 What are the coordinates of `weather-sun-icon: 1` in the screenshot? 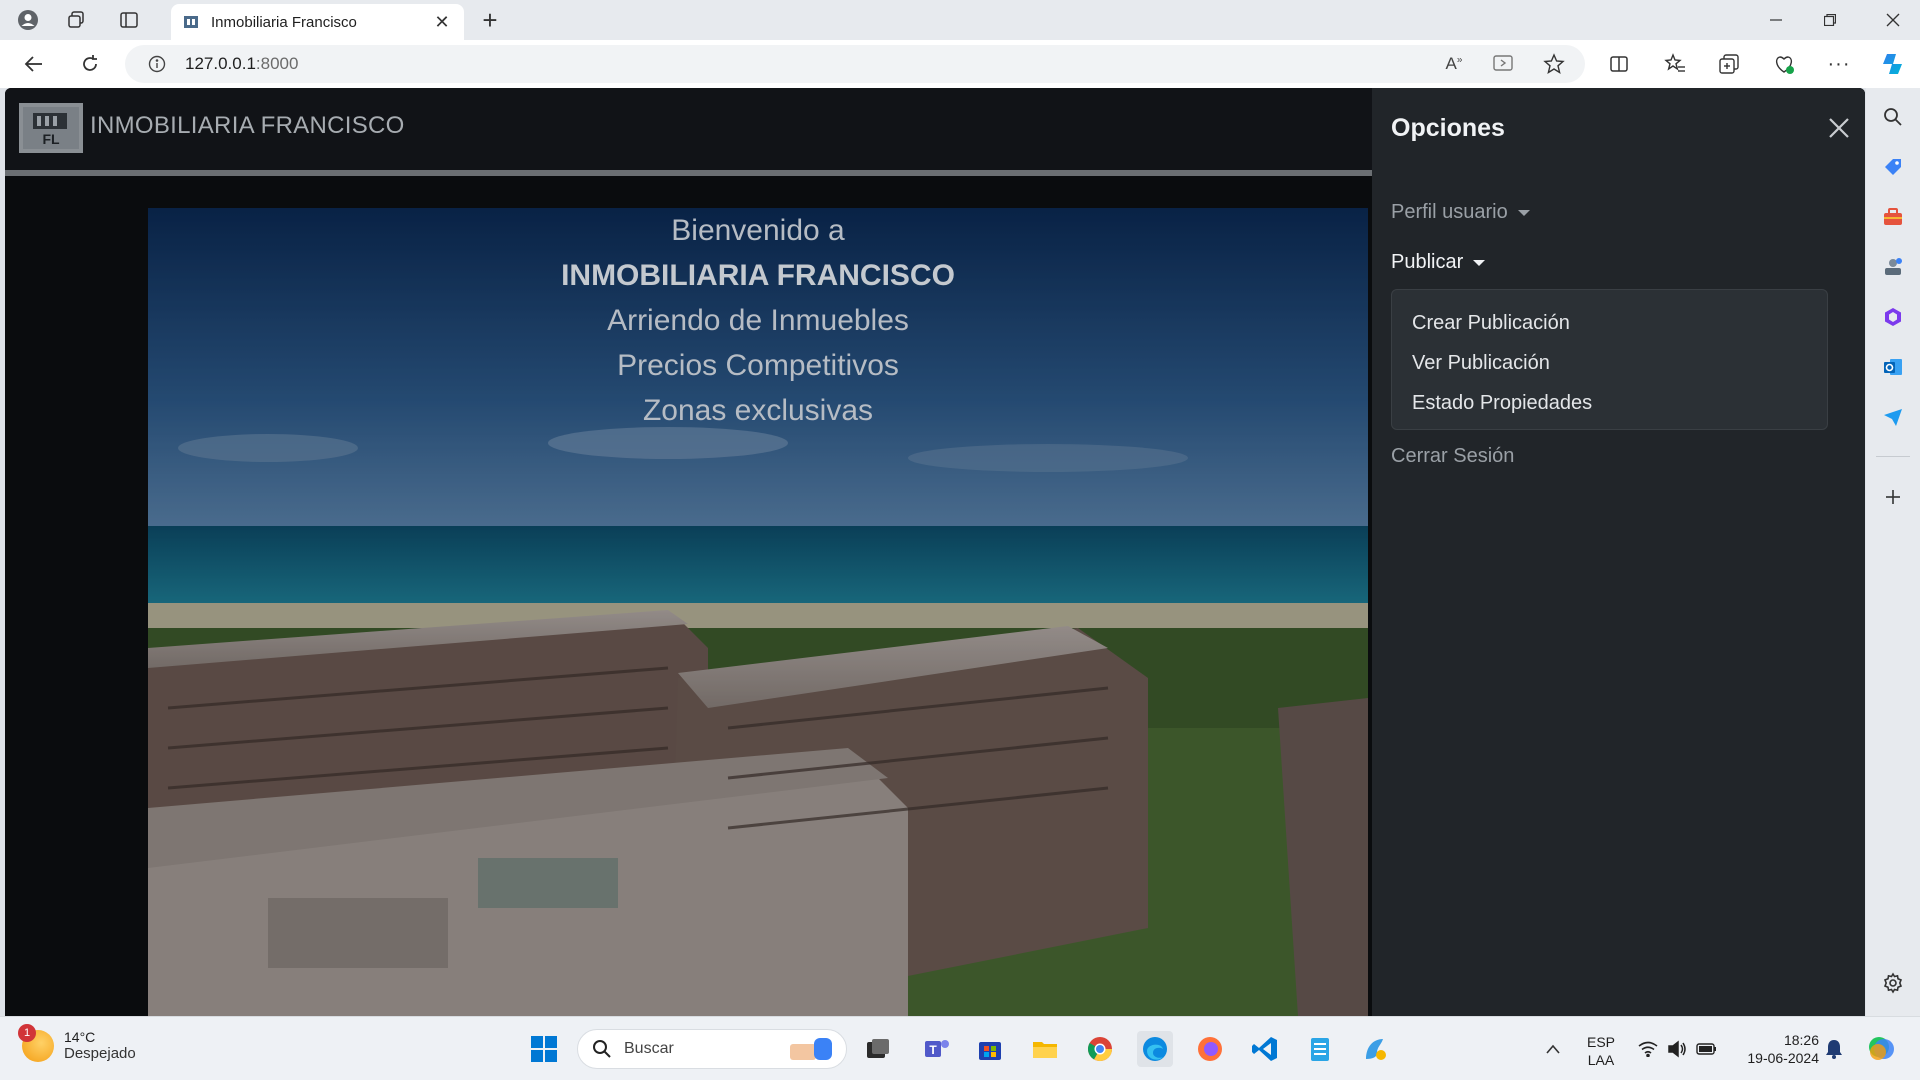 It's located at (36, 1042).